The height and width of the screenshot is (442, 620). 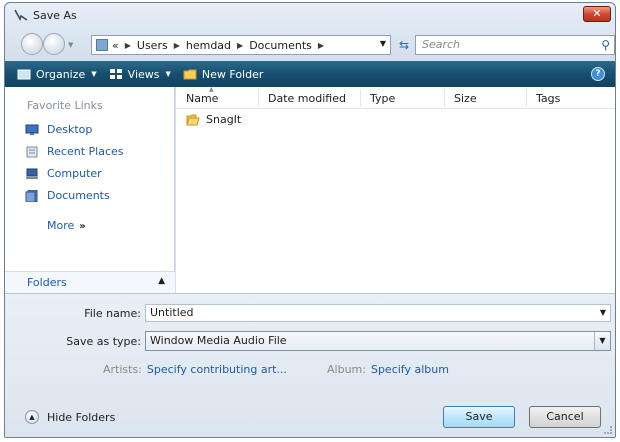 I want to click on close-button: ✕, so click(x=597, y=14).